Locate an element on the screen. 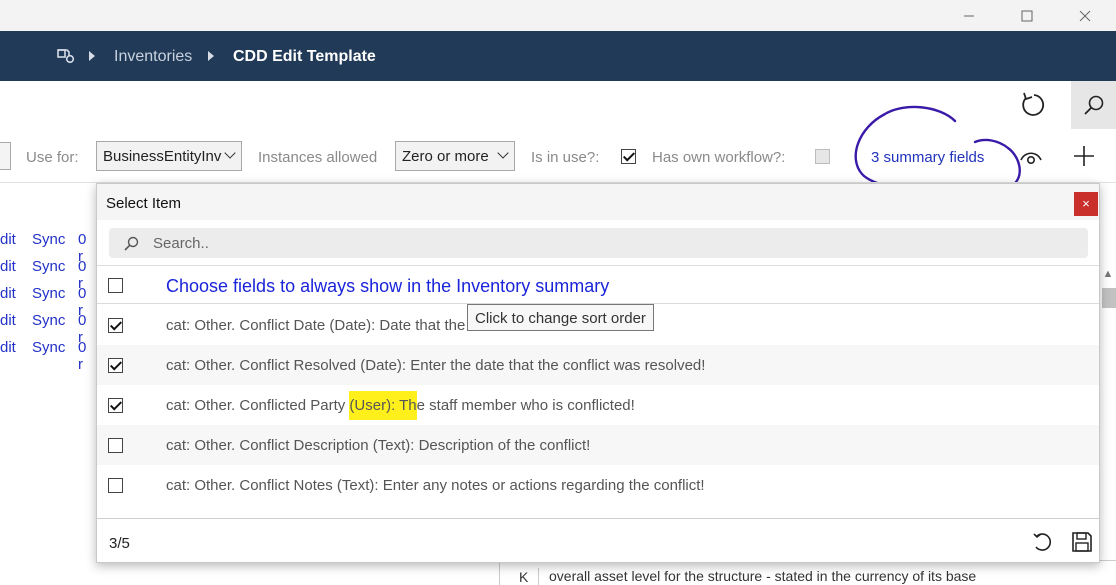  maximize-icon is located at coordinates (1027, 15).